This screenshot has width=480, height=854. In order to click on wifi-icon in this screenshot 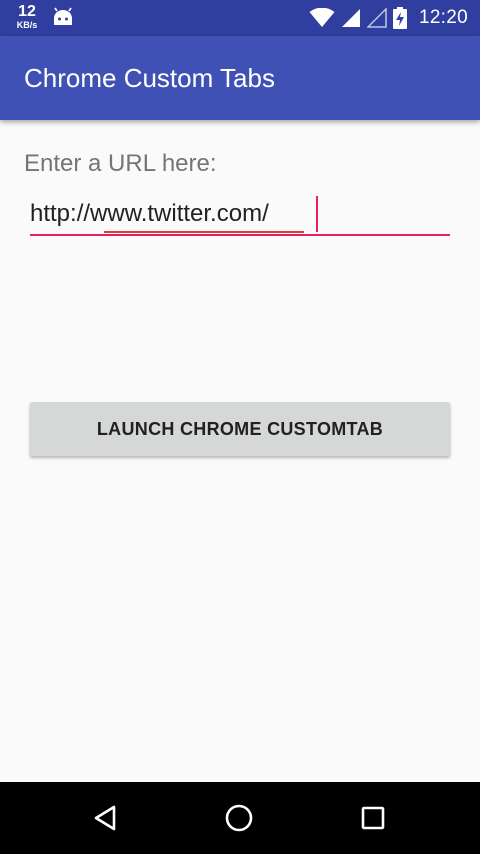, I will do `click(322, 17)`.